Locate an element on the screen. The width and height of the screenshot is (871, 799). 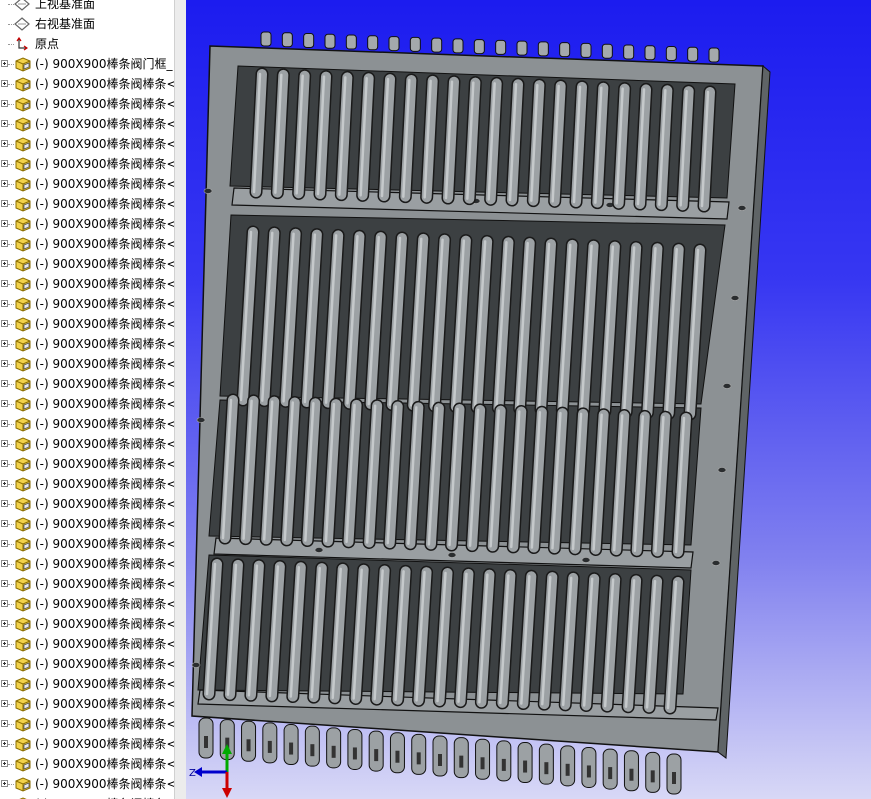
bolt-hole is located at coordinates (201, 420).